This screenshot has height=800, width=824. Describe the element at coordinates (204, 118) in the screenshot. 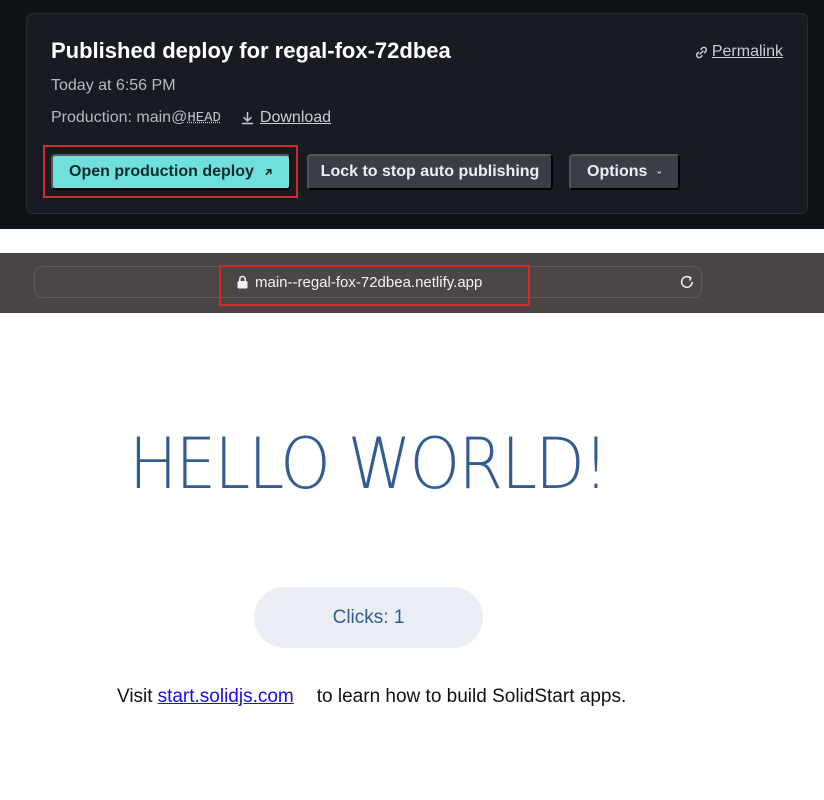

I see `commit-ref-link: HEAD` at that location.